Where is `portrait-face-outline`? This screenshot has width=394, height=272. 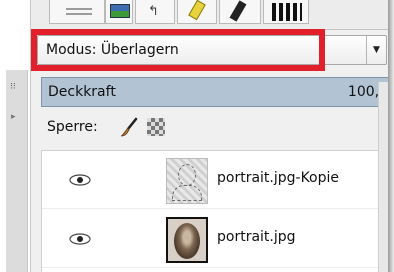 portrait-face-outline is located at coordinates (187, 175).